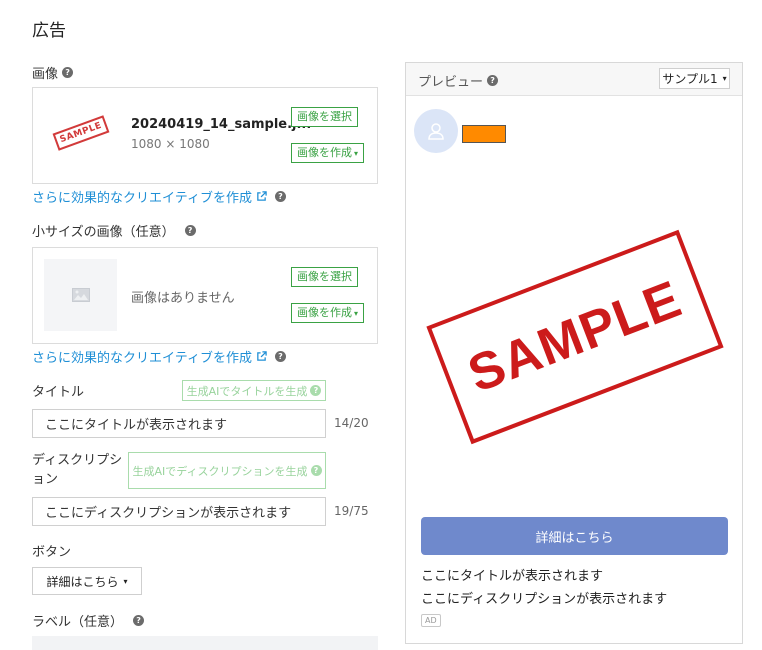 Image resolution: width=762 pixels, height=650 pixels. Describe the element at coordinates (45, 74) in the screenshot. I see `image-label-text: 画像` at that location.